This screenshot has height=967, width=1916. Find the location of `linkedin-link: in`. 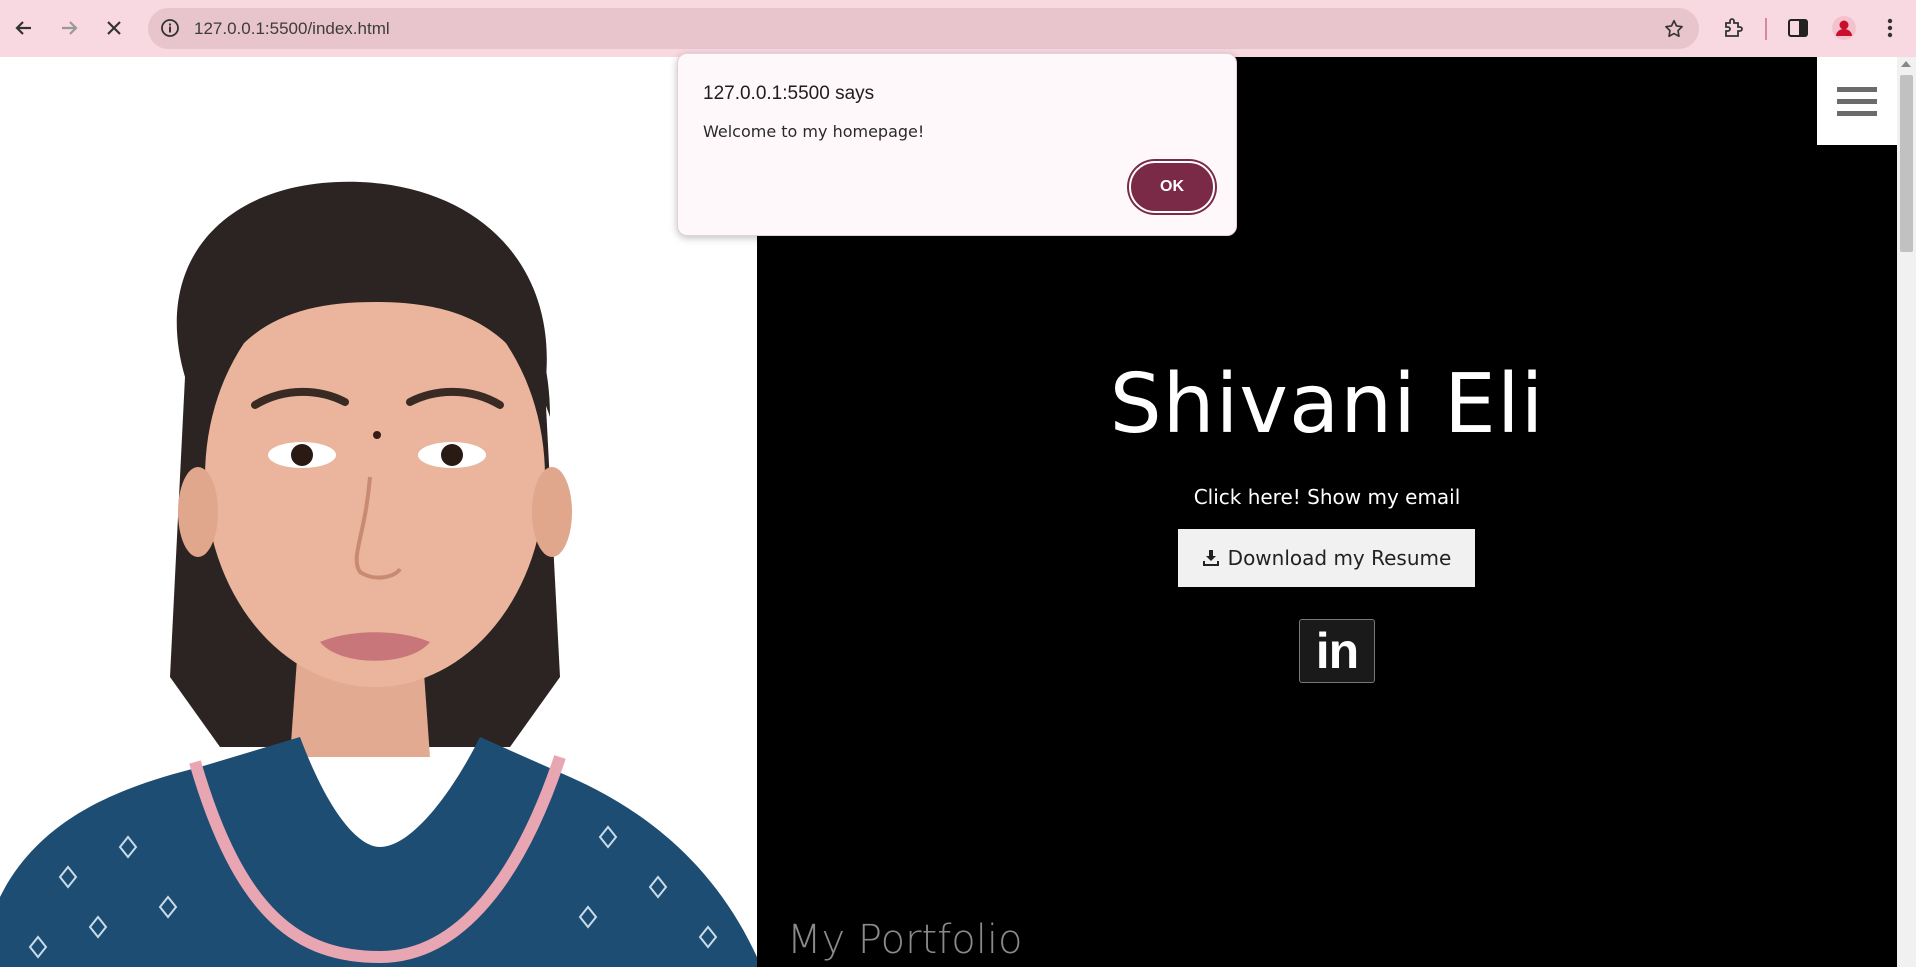

linkedin-link: in is located at coordinates (1337, 651).